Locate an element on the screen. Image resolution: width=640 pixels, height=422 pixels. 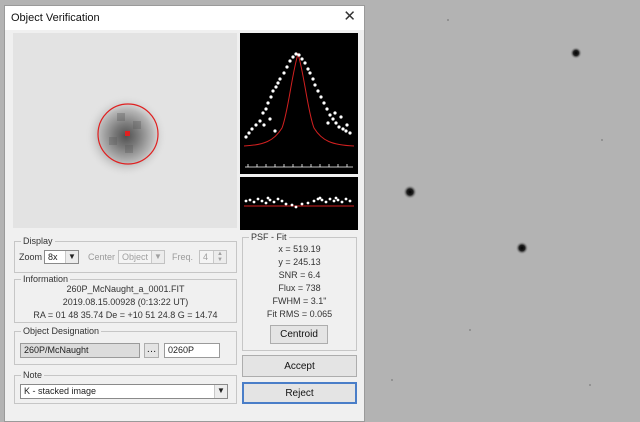
freq-spinner: 4 ▲ ▼ is located at coordinates (213, 257).